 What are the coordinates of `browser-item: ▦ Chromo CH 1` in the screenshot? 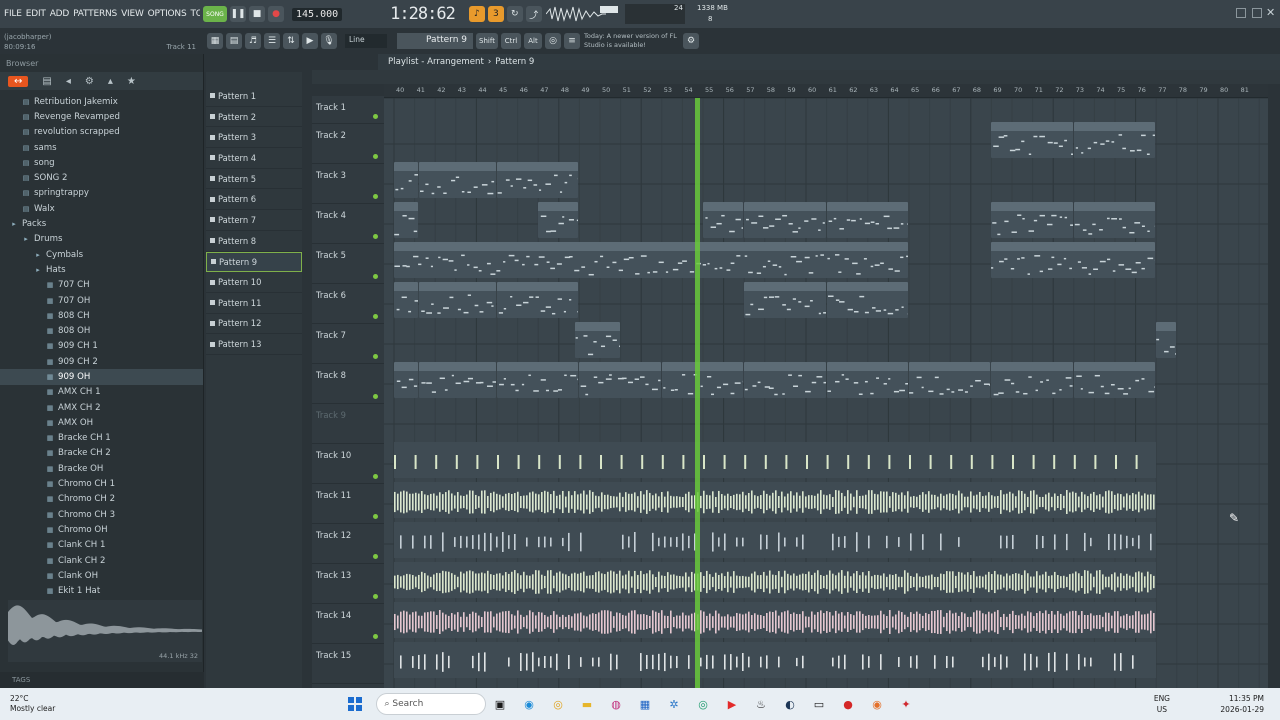 It's located at (101, 483).